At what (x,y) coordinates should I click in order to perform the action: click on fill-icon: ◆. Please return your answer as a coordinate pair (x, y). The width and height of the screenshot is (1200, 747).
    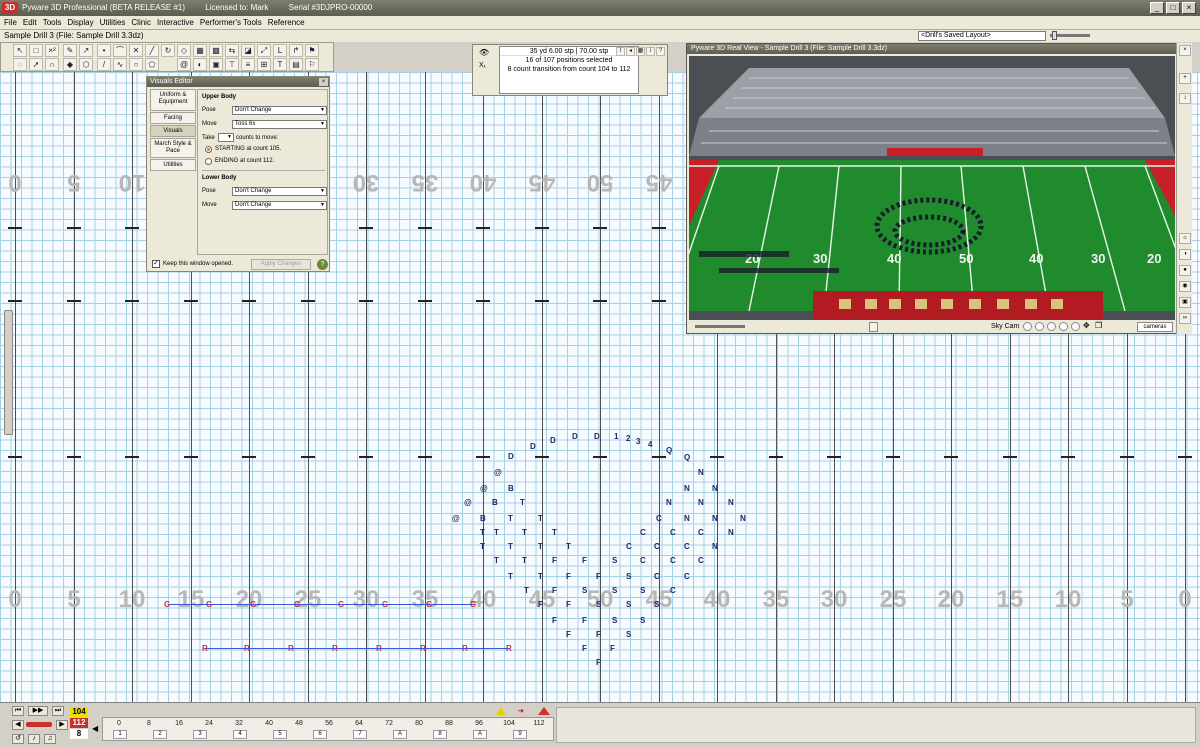
    Looking at the image, I should click on (70, 64).